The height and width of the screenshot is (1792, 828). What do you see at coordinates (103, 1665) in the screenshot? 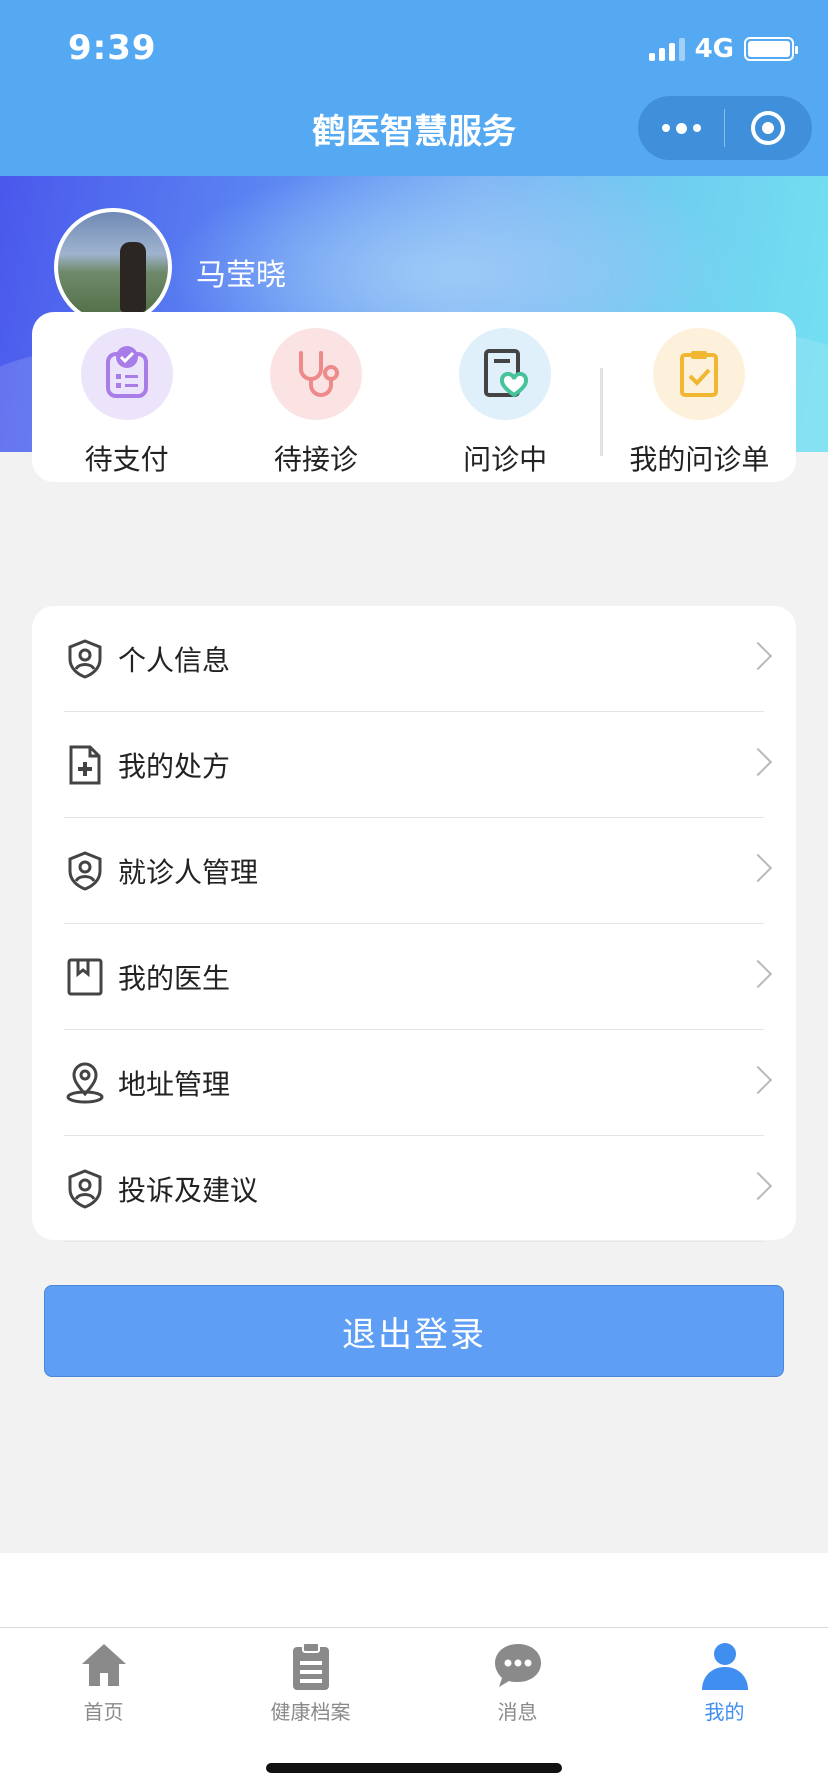
I see `home-icon` at bounding box center [103, 1665].